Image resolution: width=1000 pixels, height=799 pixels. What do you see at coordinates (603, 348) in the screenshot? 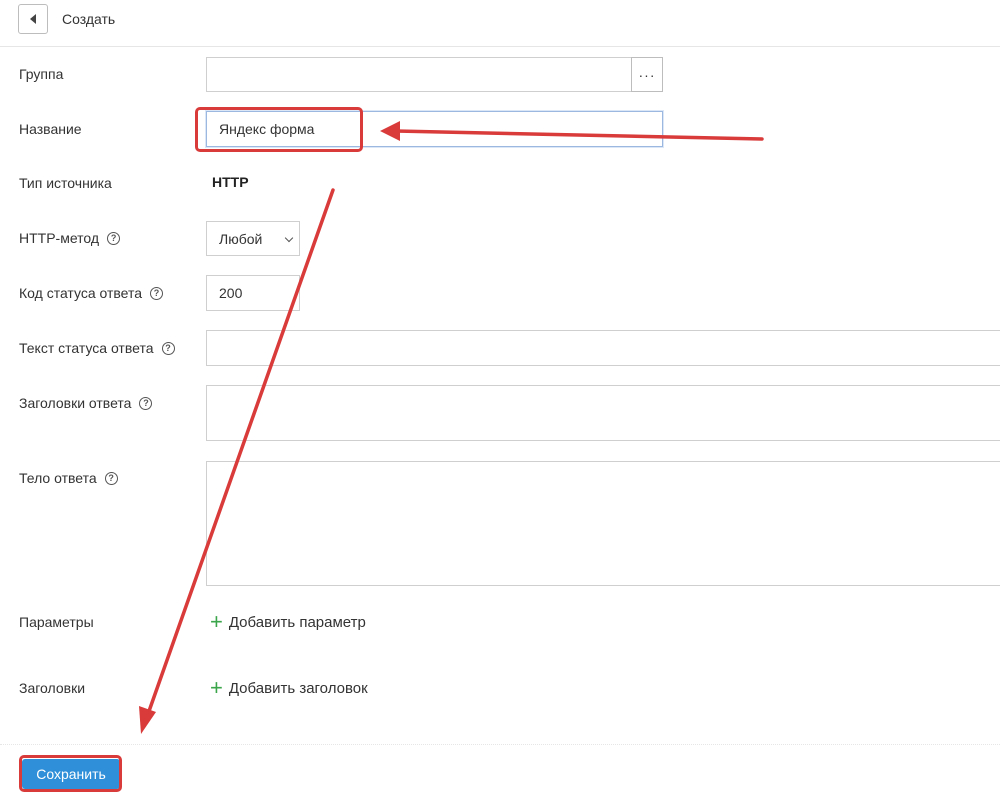
I see `status-text-input` at bounding box center [603, 348].